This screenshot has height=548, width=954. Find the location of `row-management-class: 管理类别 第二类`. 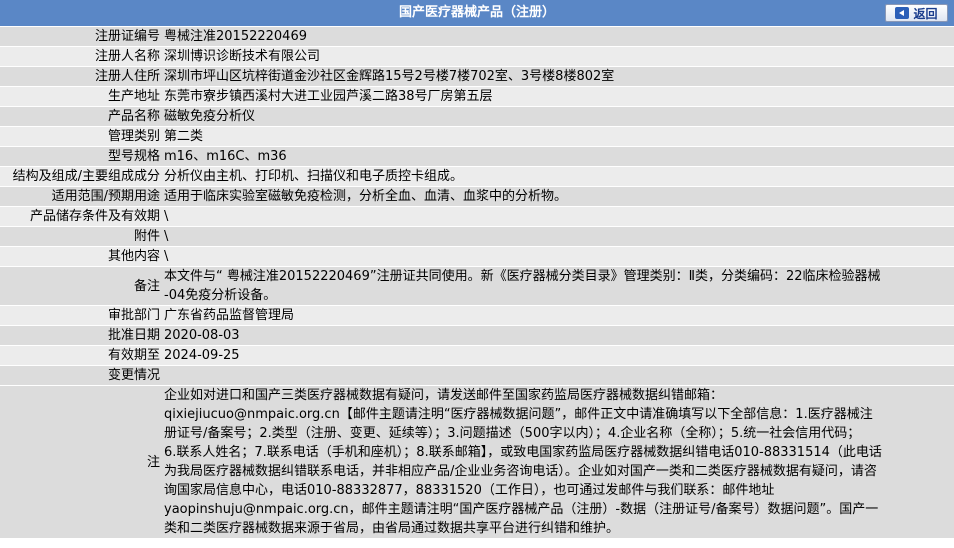

row-management-class: 管理类别 第二类 is located at coordinates (477, 136).